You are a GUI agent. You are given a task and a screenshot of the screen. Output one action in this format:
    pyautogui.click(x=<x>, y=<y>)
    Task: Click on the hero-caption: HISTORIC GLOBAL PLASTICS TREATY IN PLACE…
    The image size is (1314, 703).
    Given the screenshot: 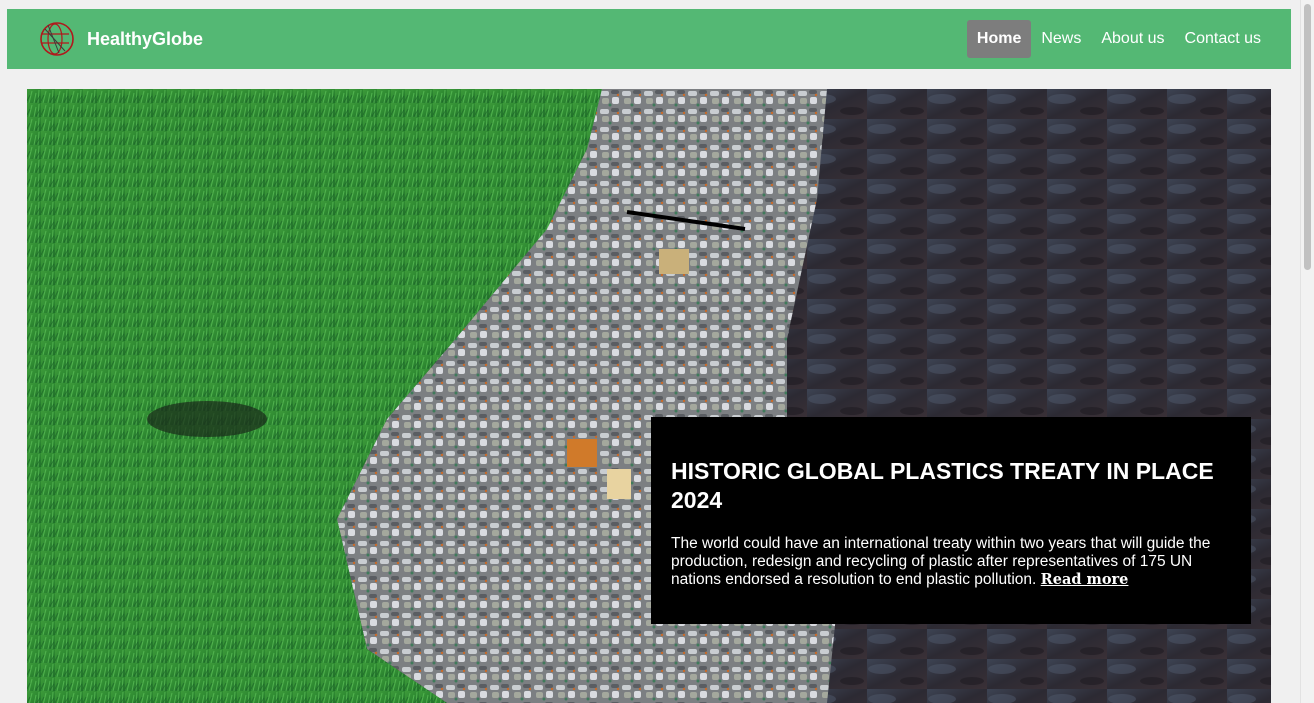 What is the action you would take?
    pyautogui.click(x=951, y=520)
    